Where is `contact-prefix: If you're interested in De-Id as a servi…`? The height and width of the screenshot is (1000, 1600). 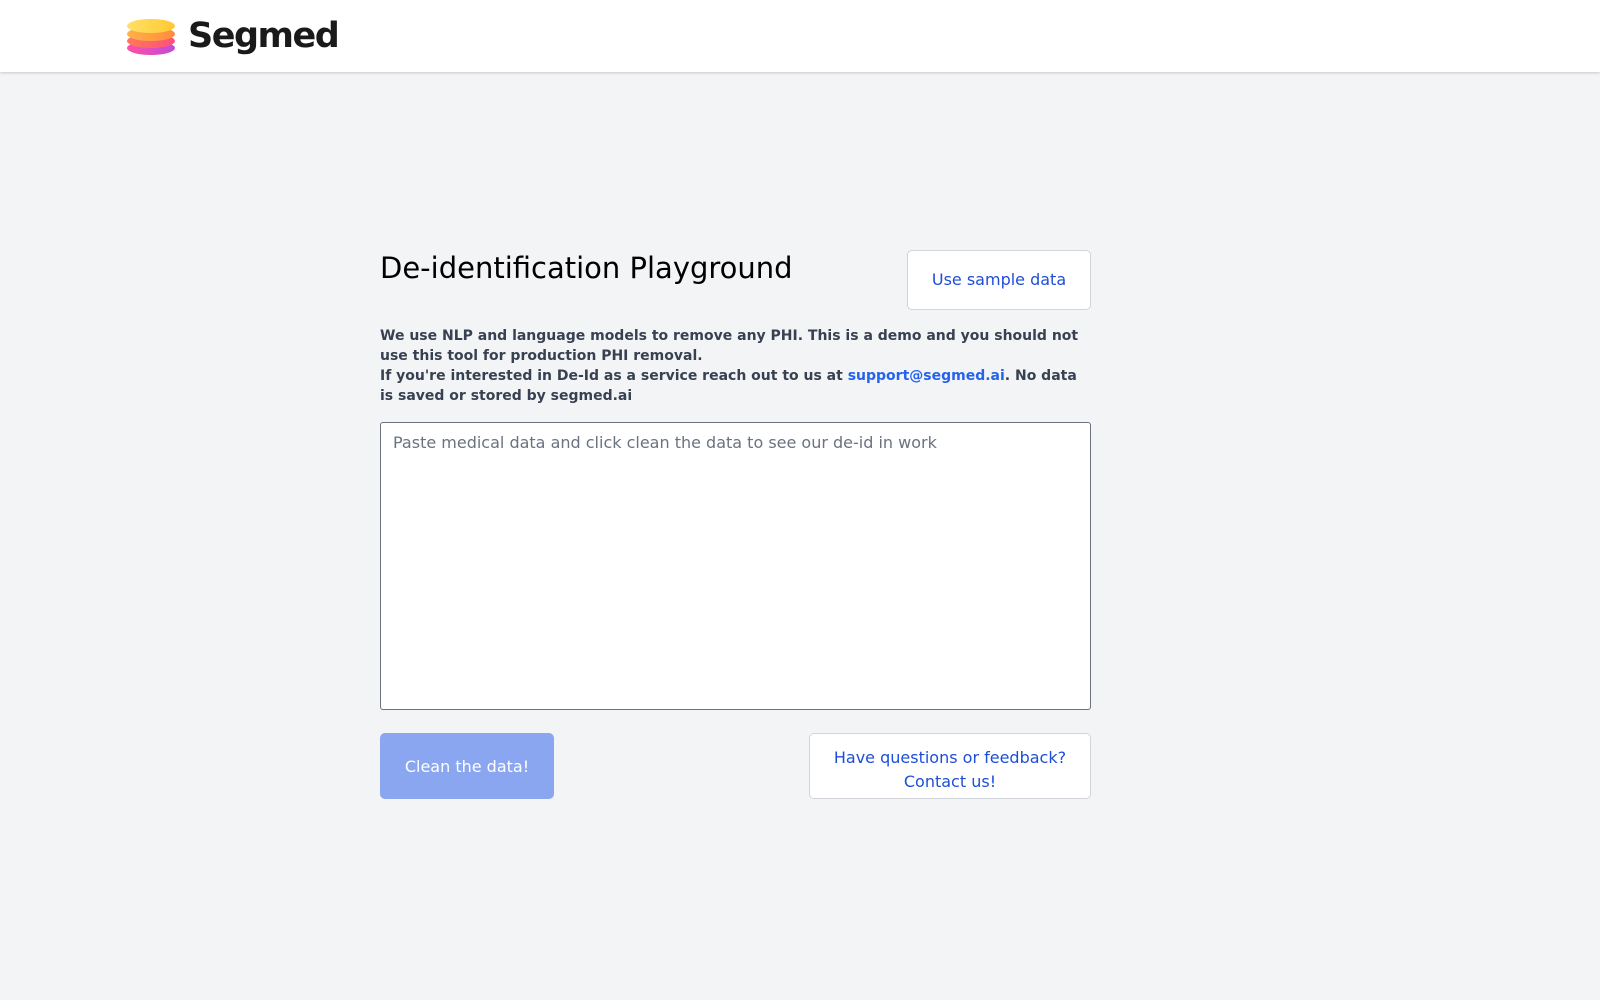 contact-prefix: If you're interested in De-Id as a servi… is located at coordinates (614, 376).